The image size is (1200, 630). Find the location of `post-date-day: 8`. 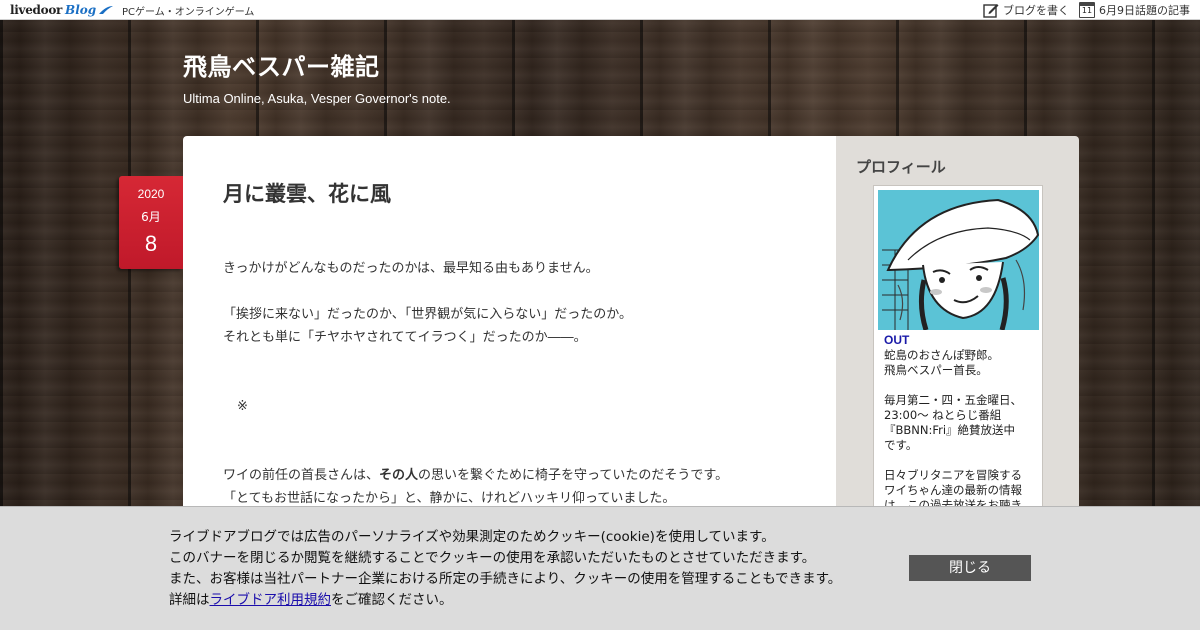

post-date-day: 8 is located at coordinates (151, 243).